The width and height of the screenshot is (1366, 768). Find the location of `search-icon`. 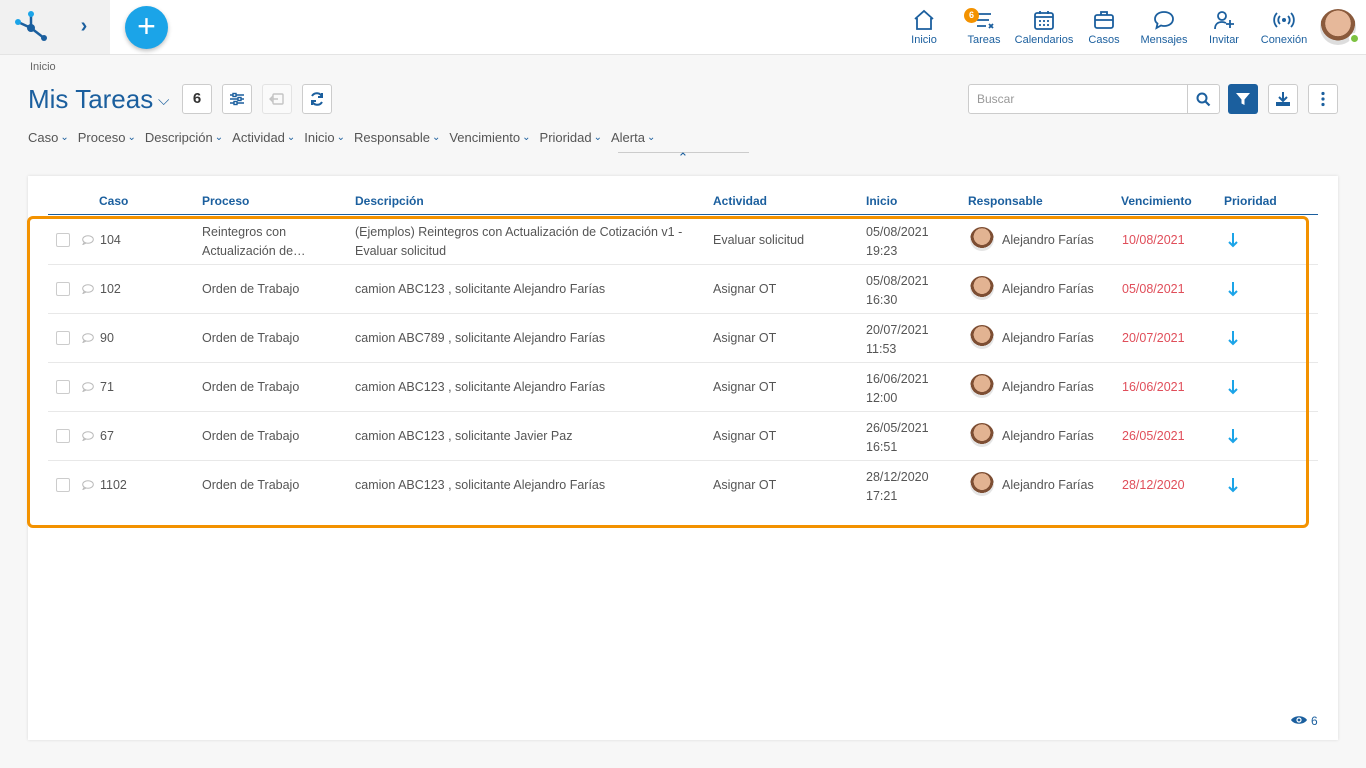

search-icon is located at coordinates (1203, 99).